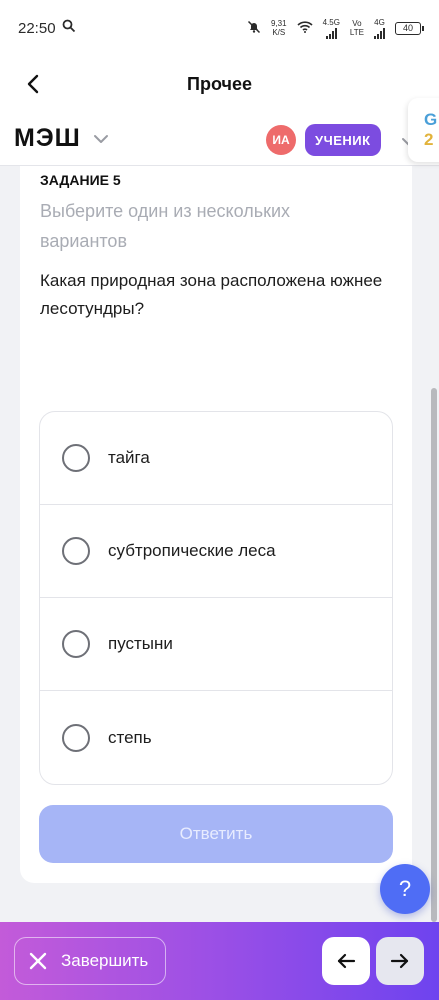  I want to click on chevron-down-icon, so click(101, 140).